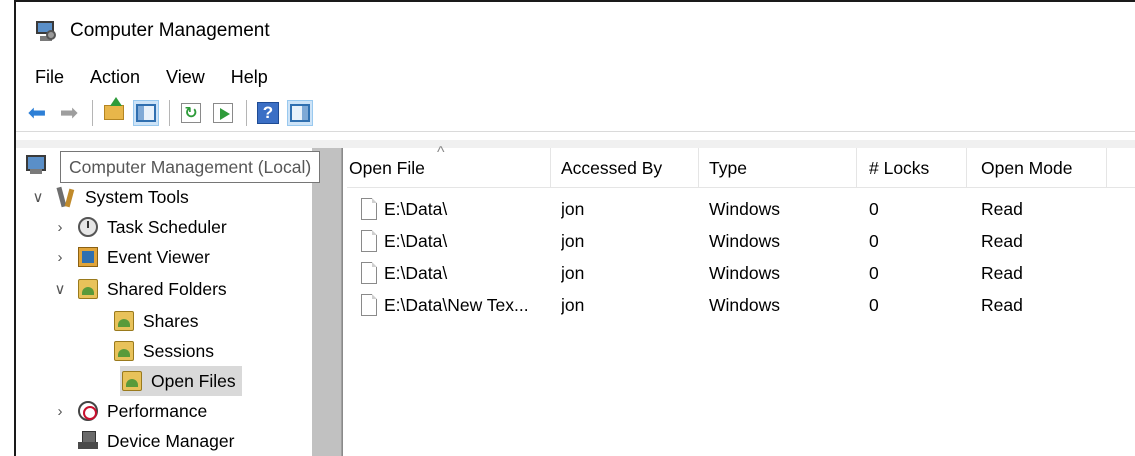  I want to click on toolbar: ⬅ ➡ ↻ ?, so click(575, 113).